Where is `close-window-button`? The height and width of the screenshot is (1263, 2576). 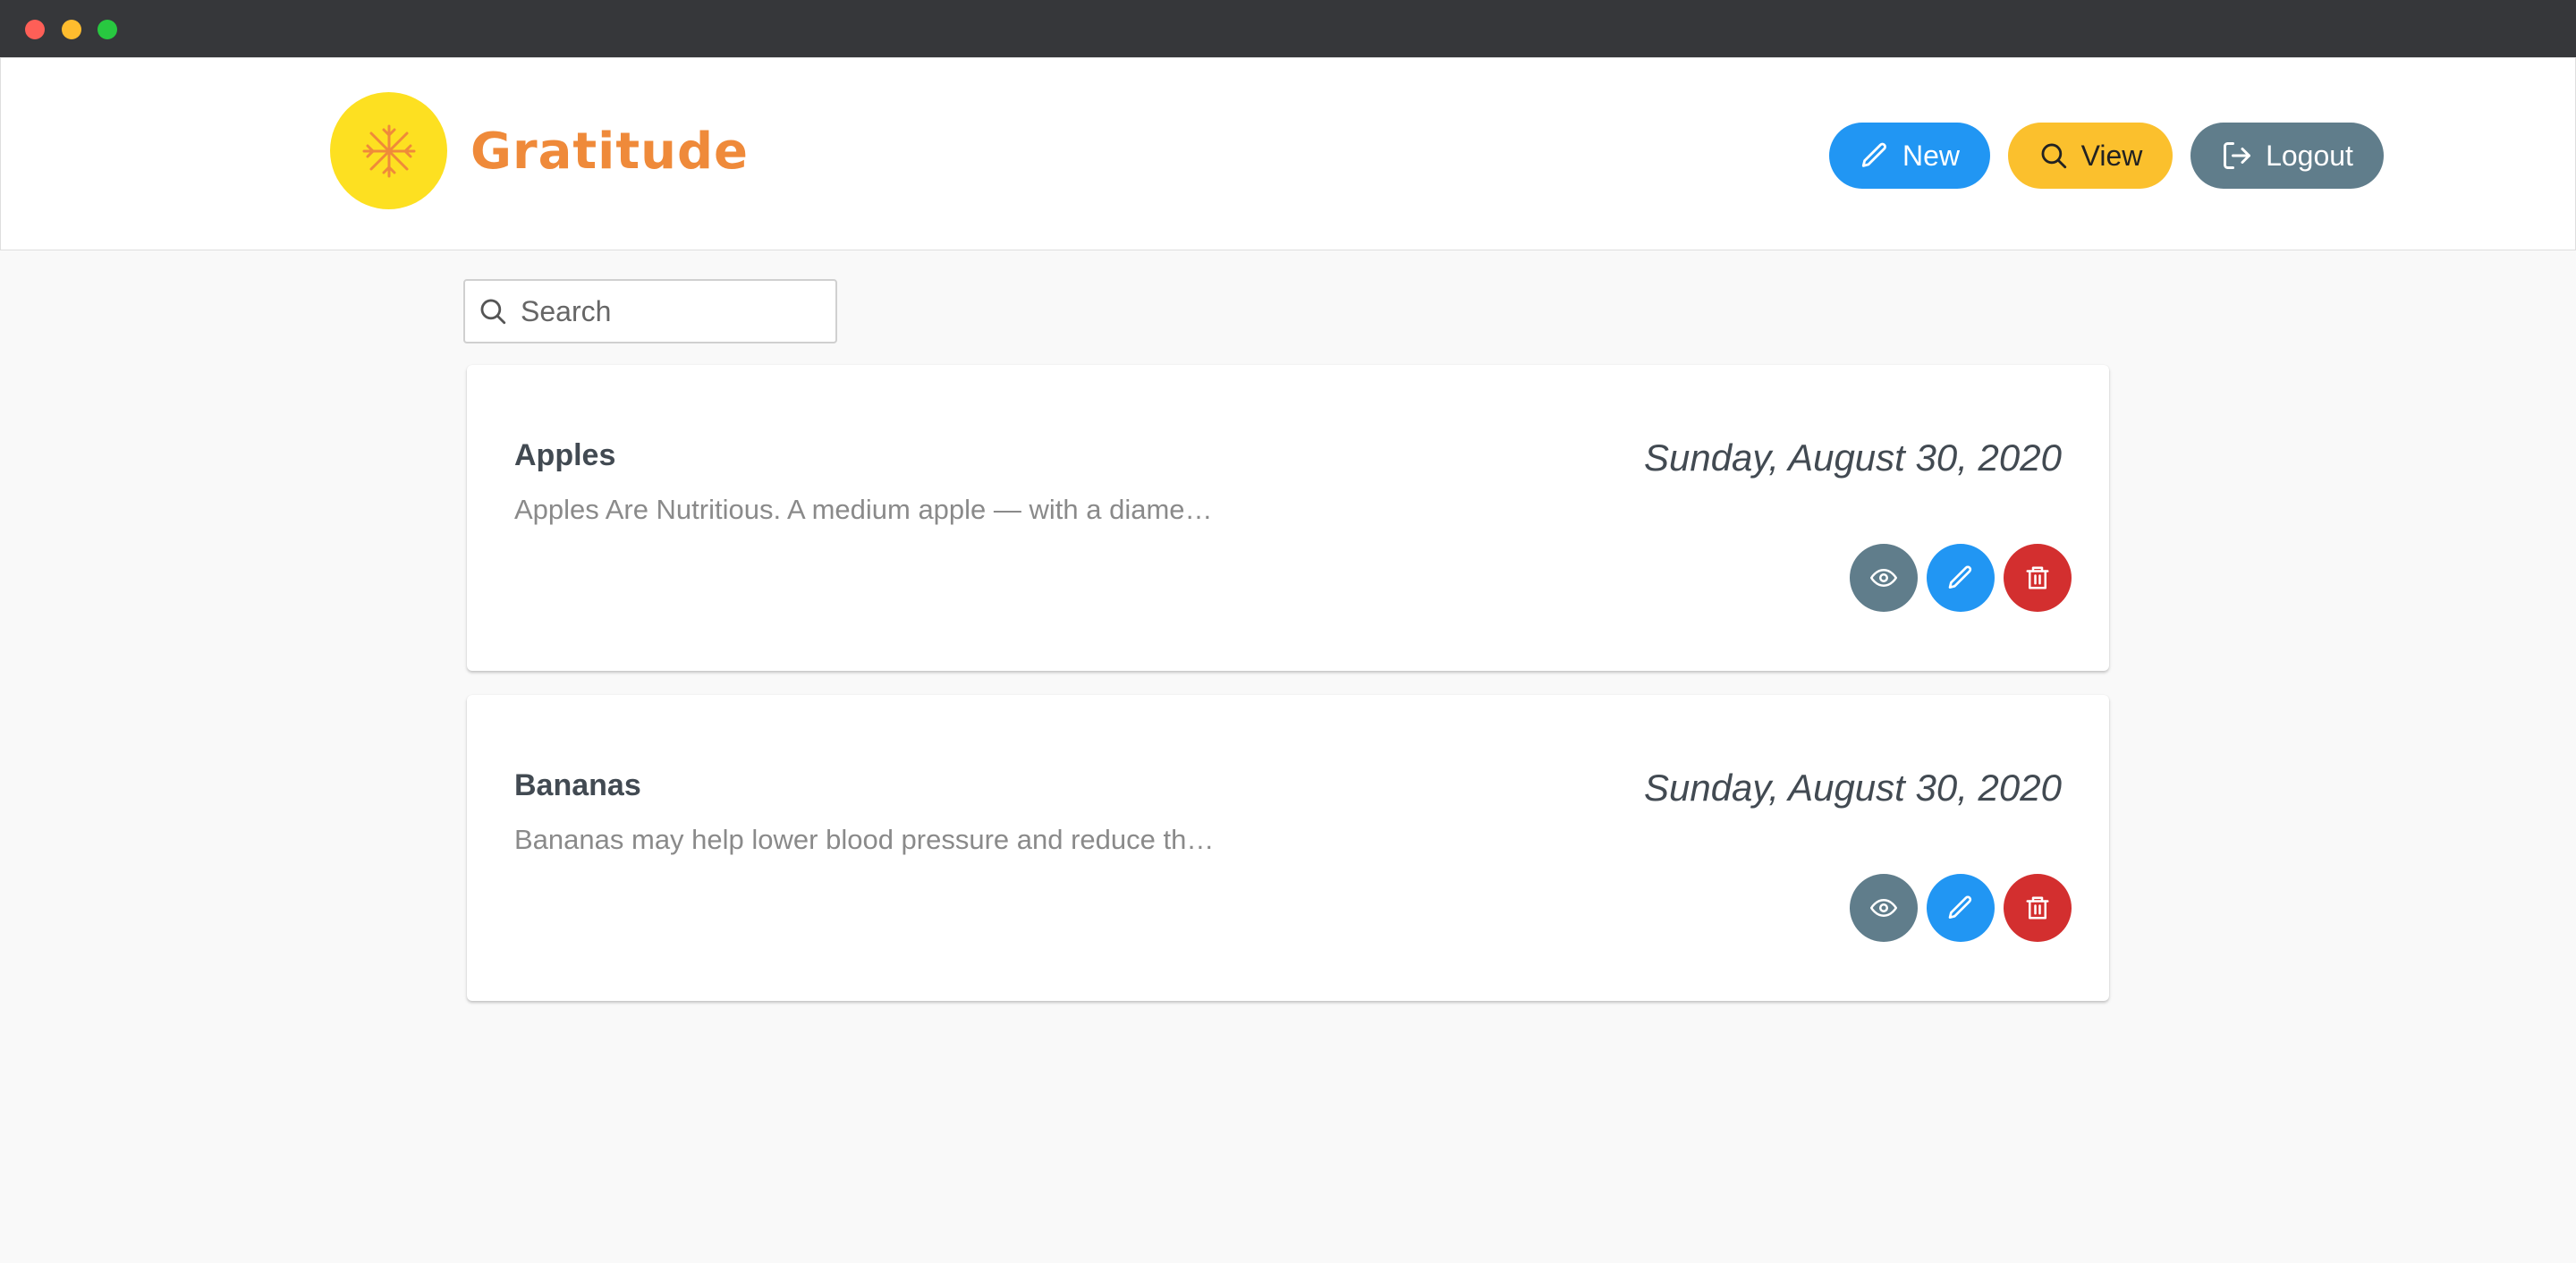 close-window-button is located at coordinates (35, 30).